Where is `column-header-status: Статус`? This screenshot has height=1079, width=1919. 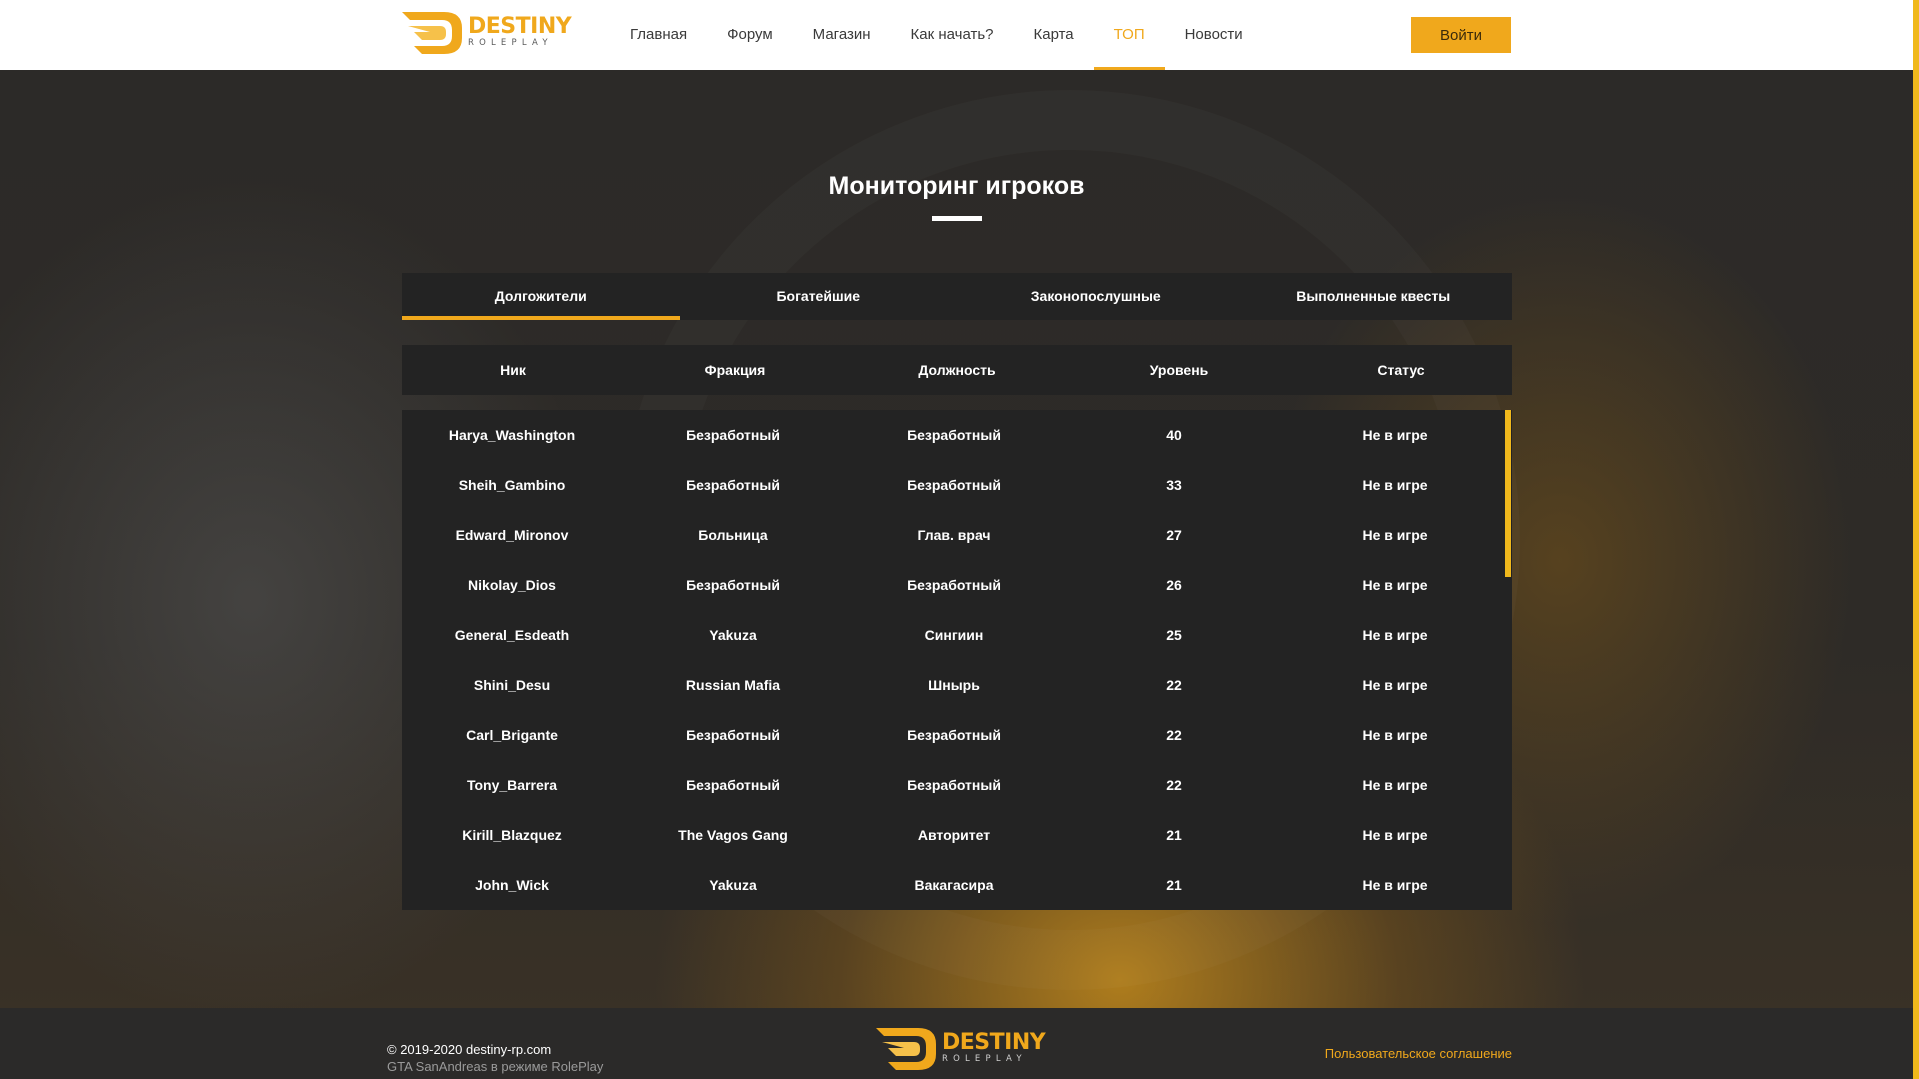
column-header-status: Статус is located at coordinates (1401, 370).